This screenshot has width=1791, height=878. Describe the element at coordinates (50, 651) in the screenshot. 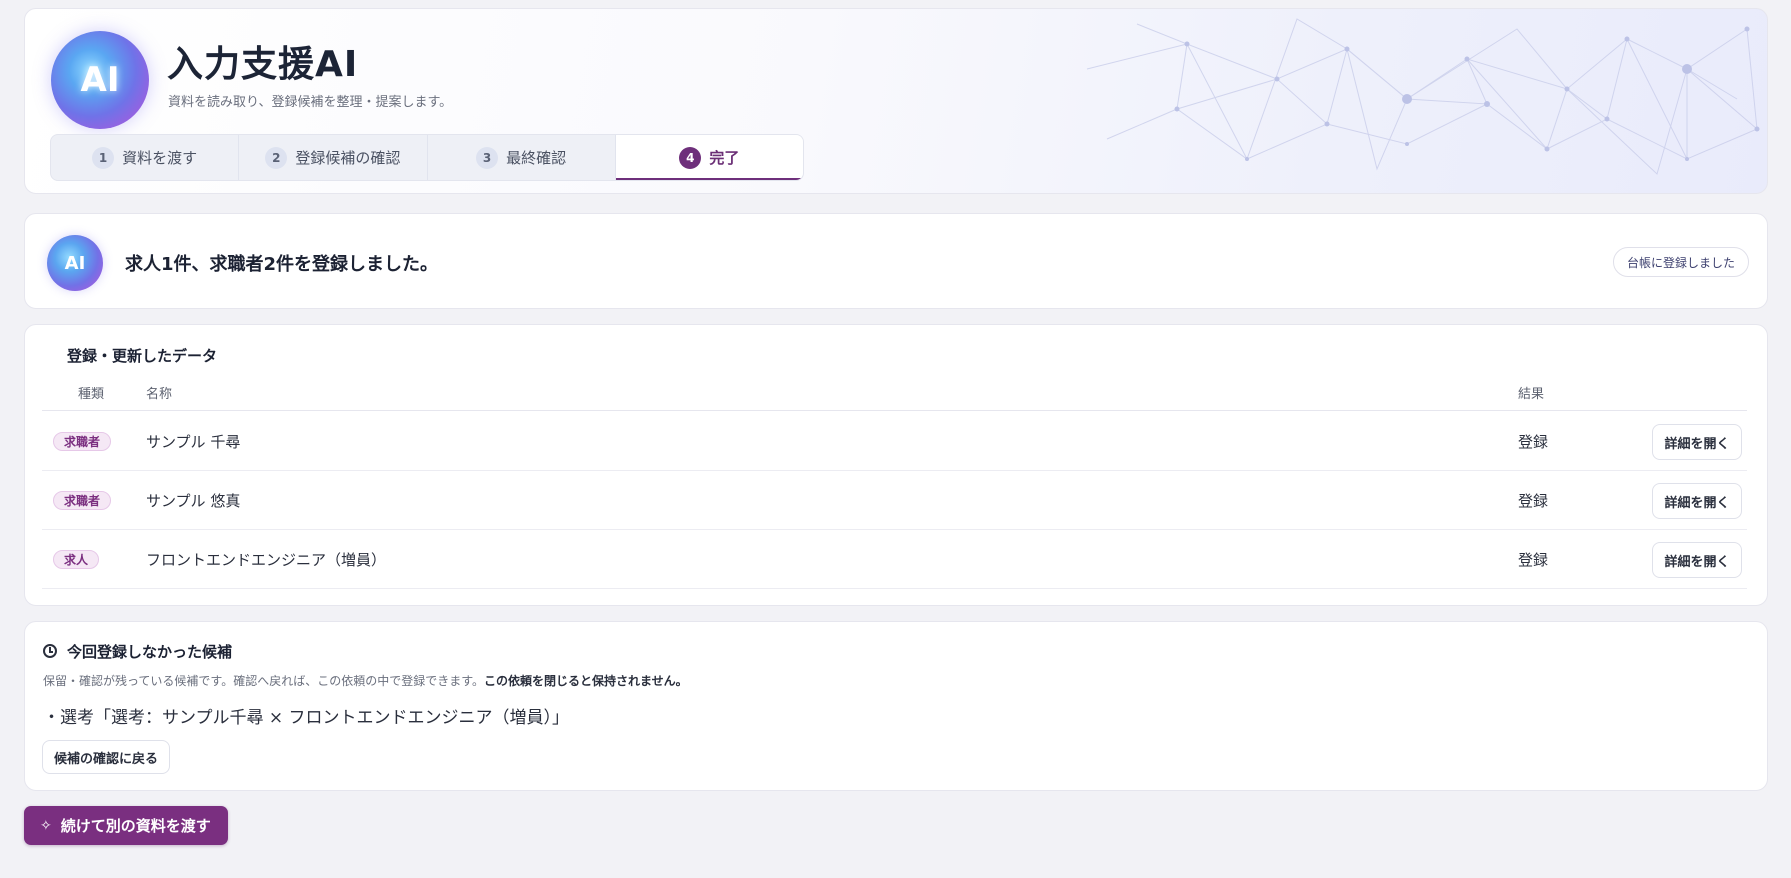

I see `clock-icon` at that location.